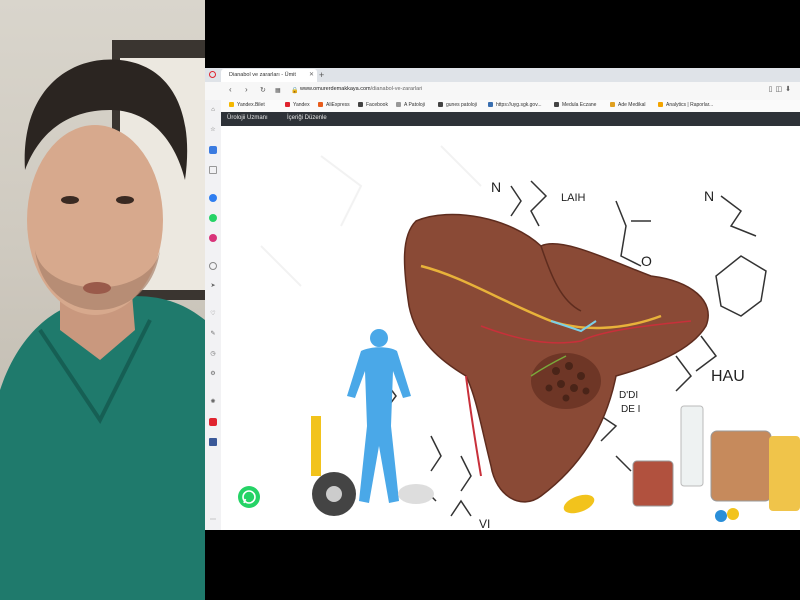 The width and height of the screenshot is (800, 600). What do you see at coordinates (213, 520) in the screenshot?
I see `more-icon: ⋯` at bounding box center [213, 520].